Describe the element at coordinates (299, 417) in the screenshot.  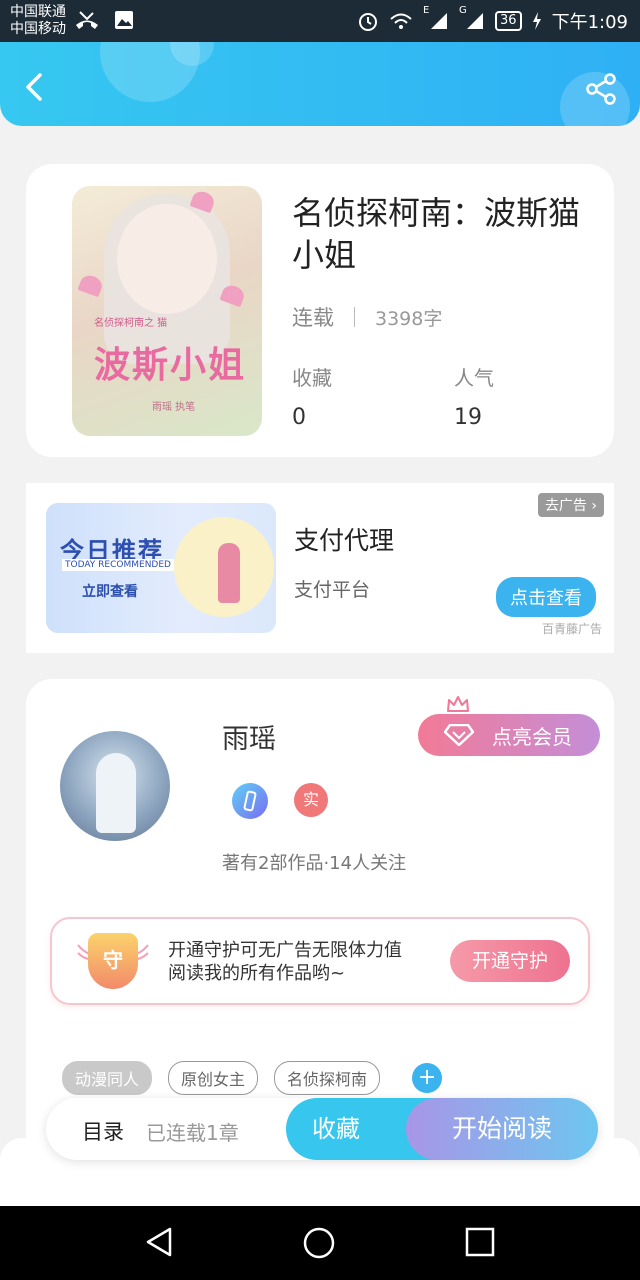
I see `favorites-value: 0` at that location.